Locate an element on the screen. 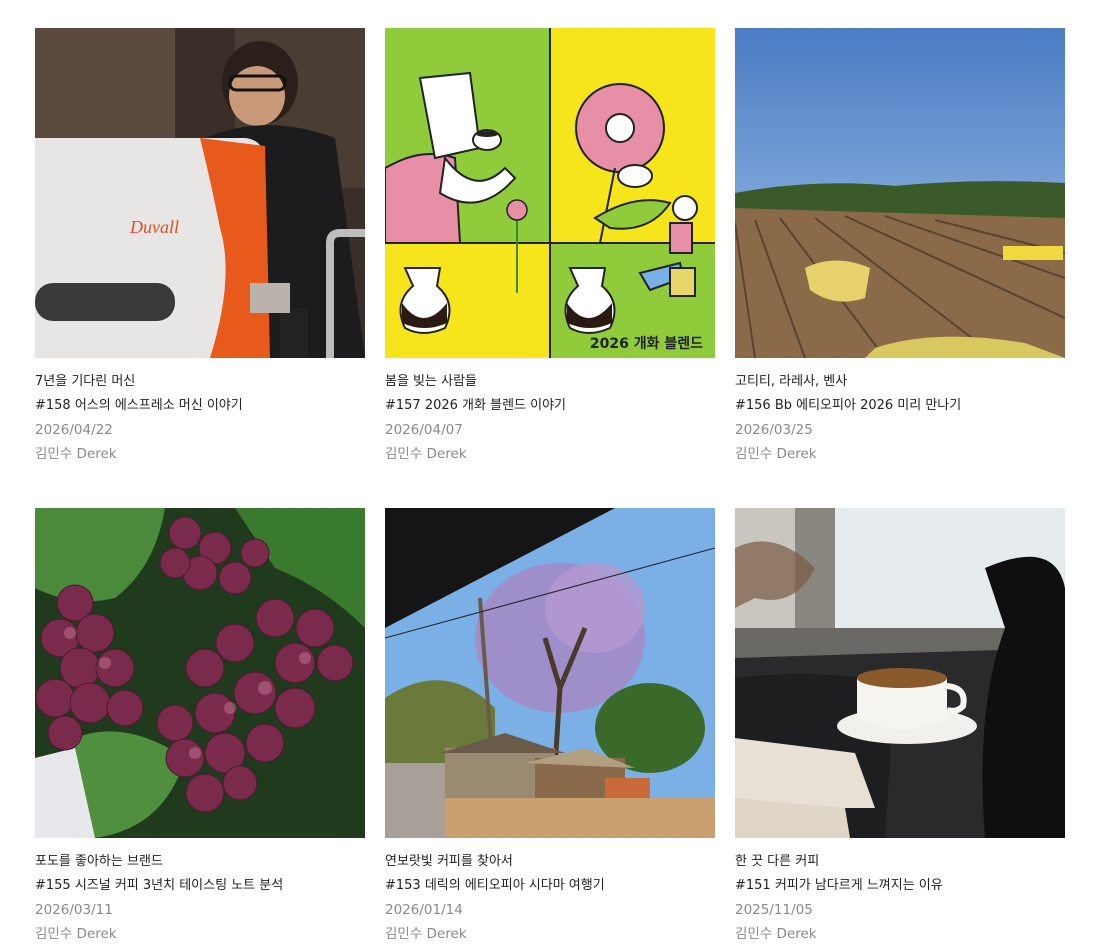  post-subtitle: 한 끗 다른 커피 is located at coordinates (777, 861).